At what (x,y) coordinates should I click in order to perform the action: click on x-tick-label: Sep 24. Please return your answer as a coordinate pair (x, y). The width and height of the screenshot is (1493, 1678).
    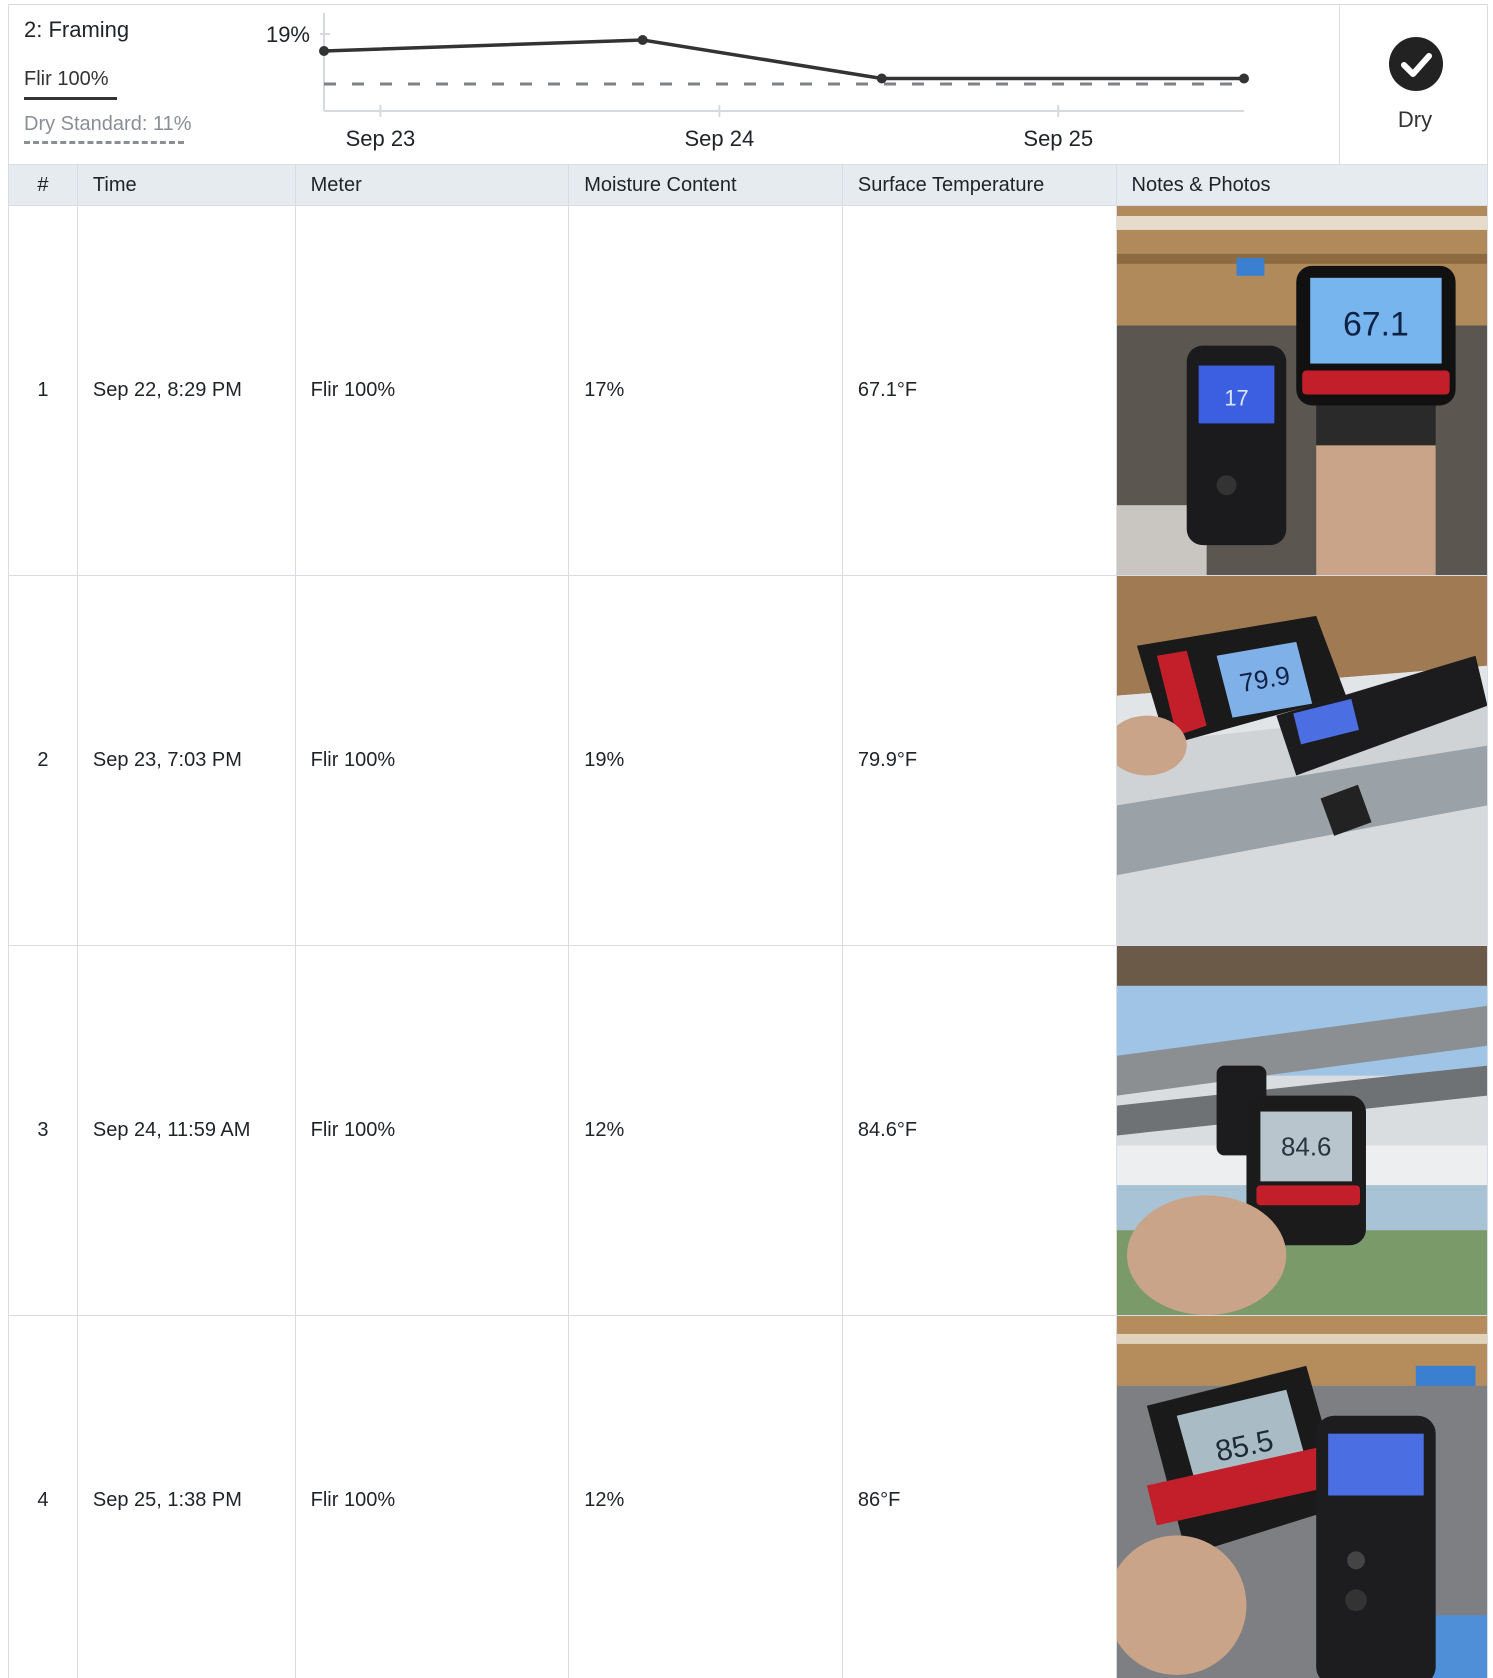
    Looking at the image, I should click on (719, 138).